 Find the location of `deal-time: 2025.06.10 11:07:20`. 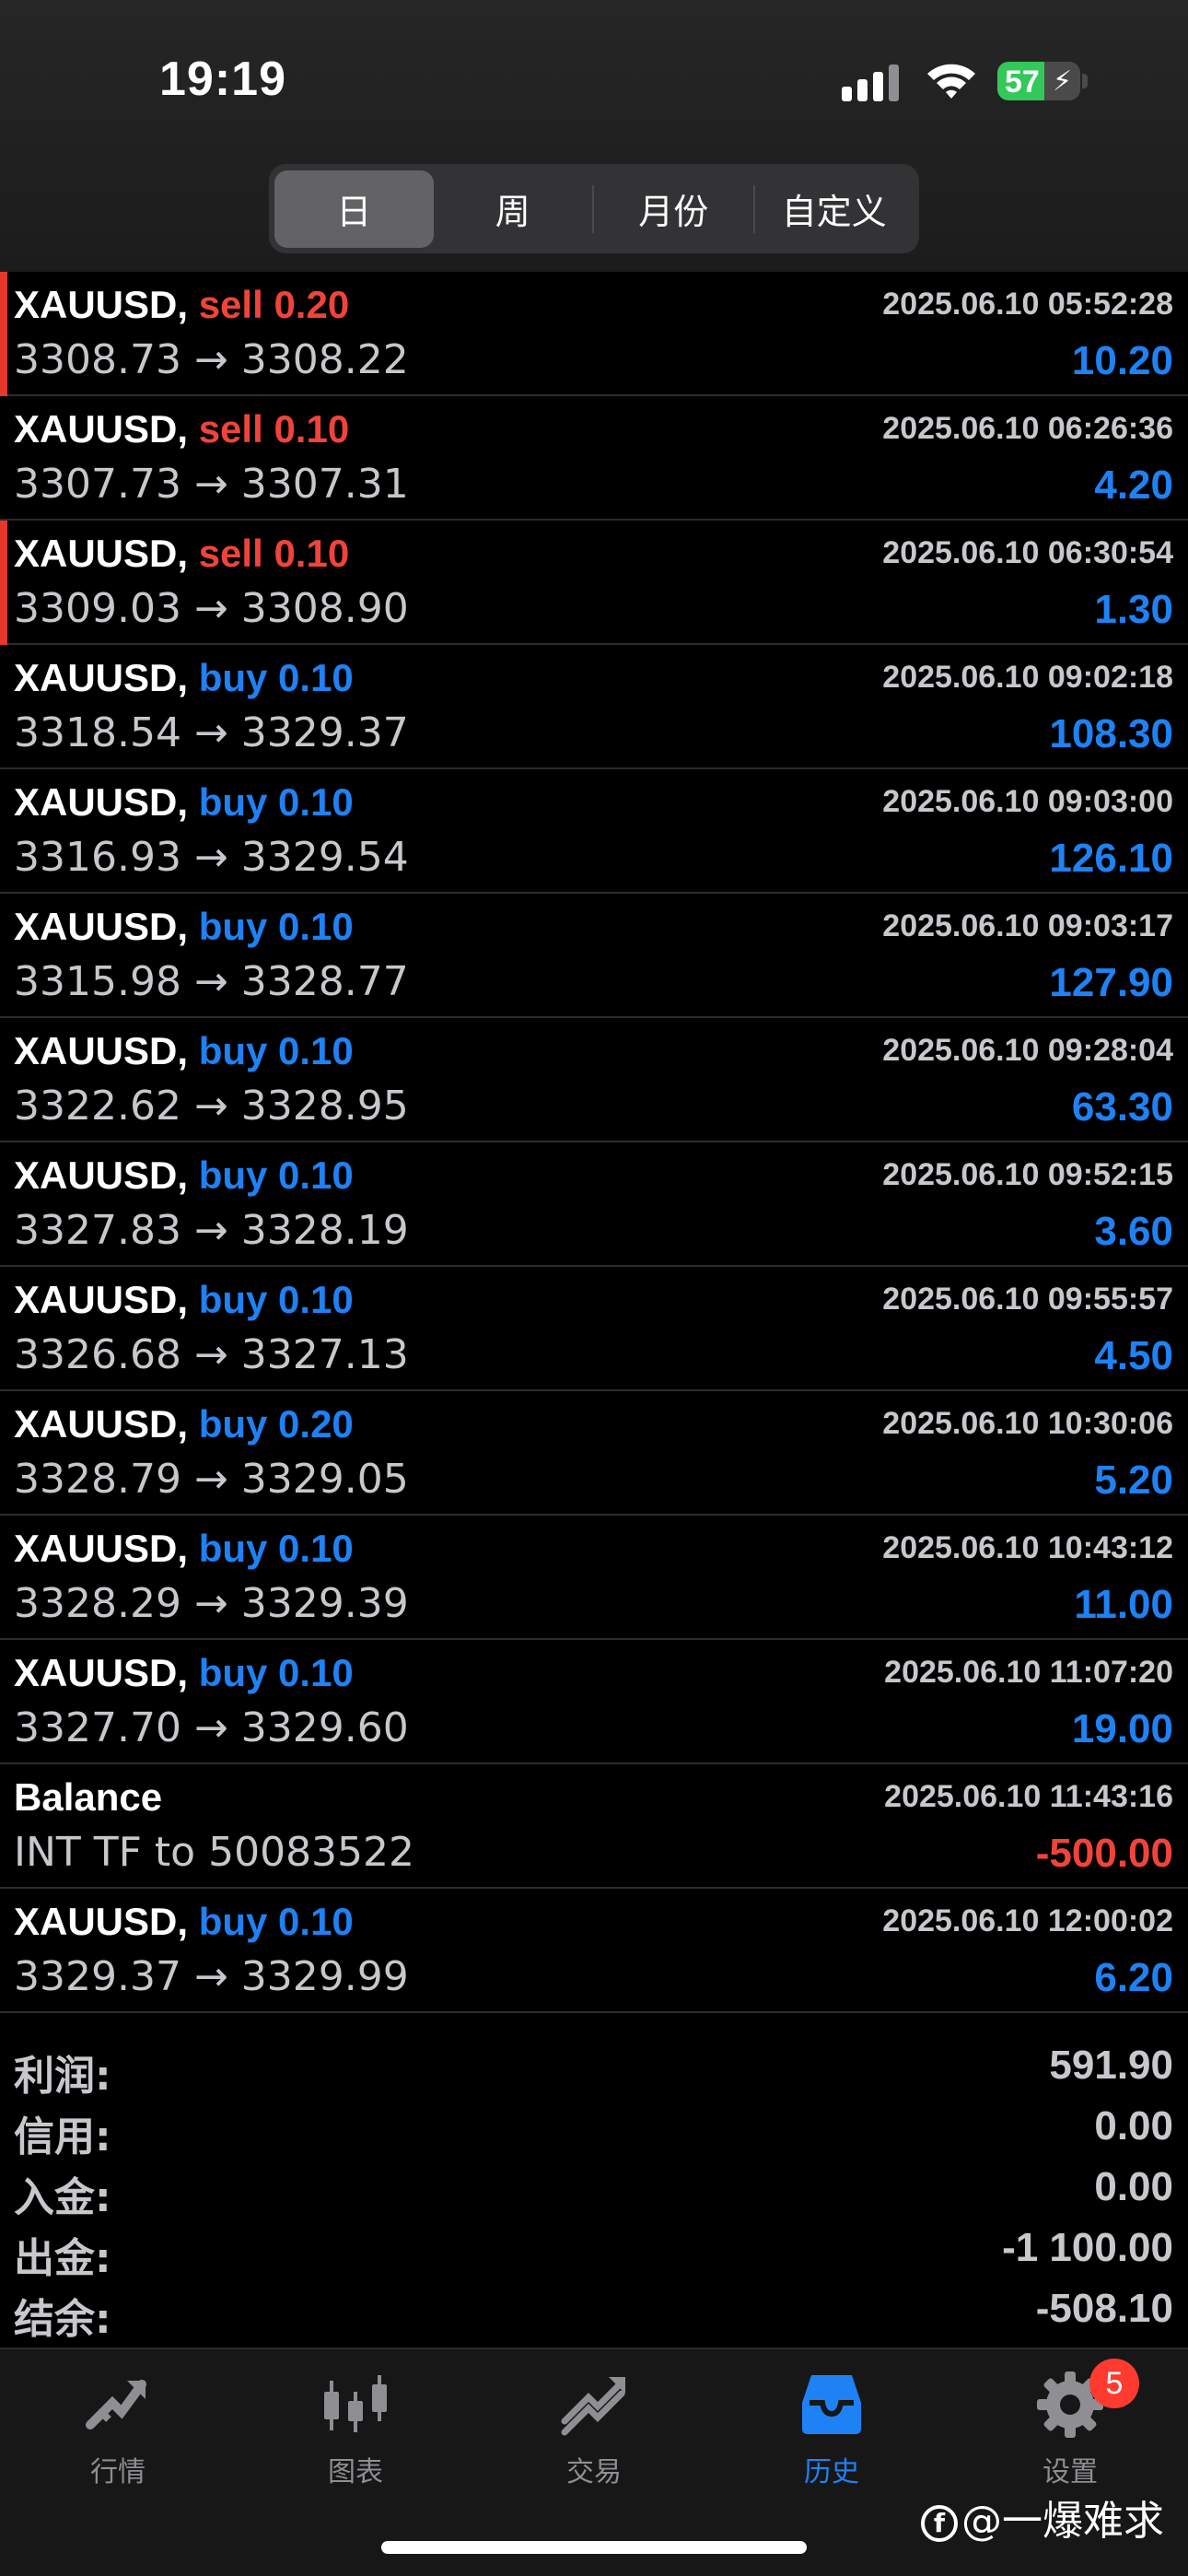

deal-time: 2025.06.10 11:07:20 is located at coordinates (1028, 1672).